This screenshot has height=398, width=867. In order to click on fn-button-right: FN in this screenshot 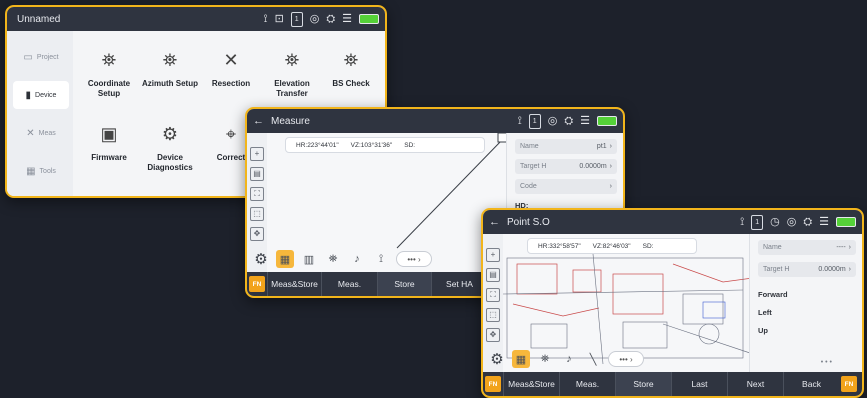, I will do `click(849, 384)`.